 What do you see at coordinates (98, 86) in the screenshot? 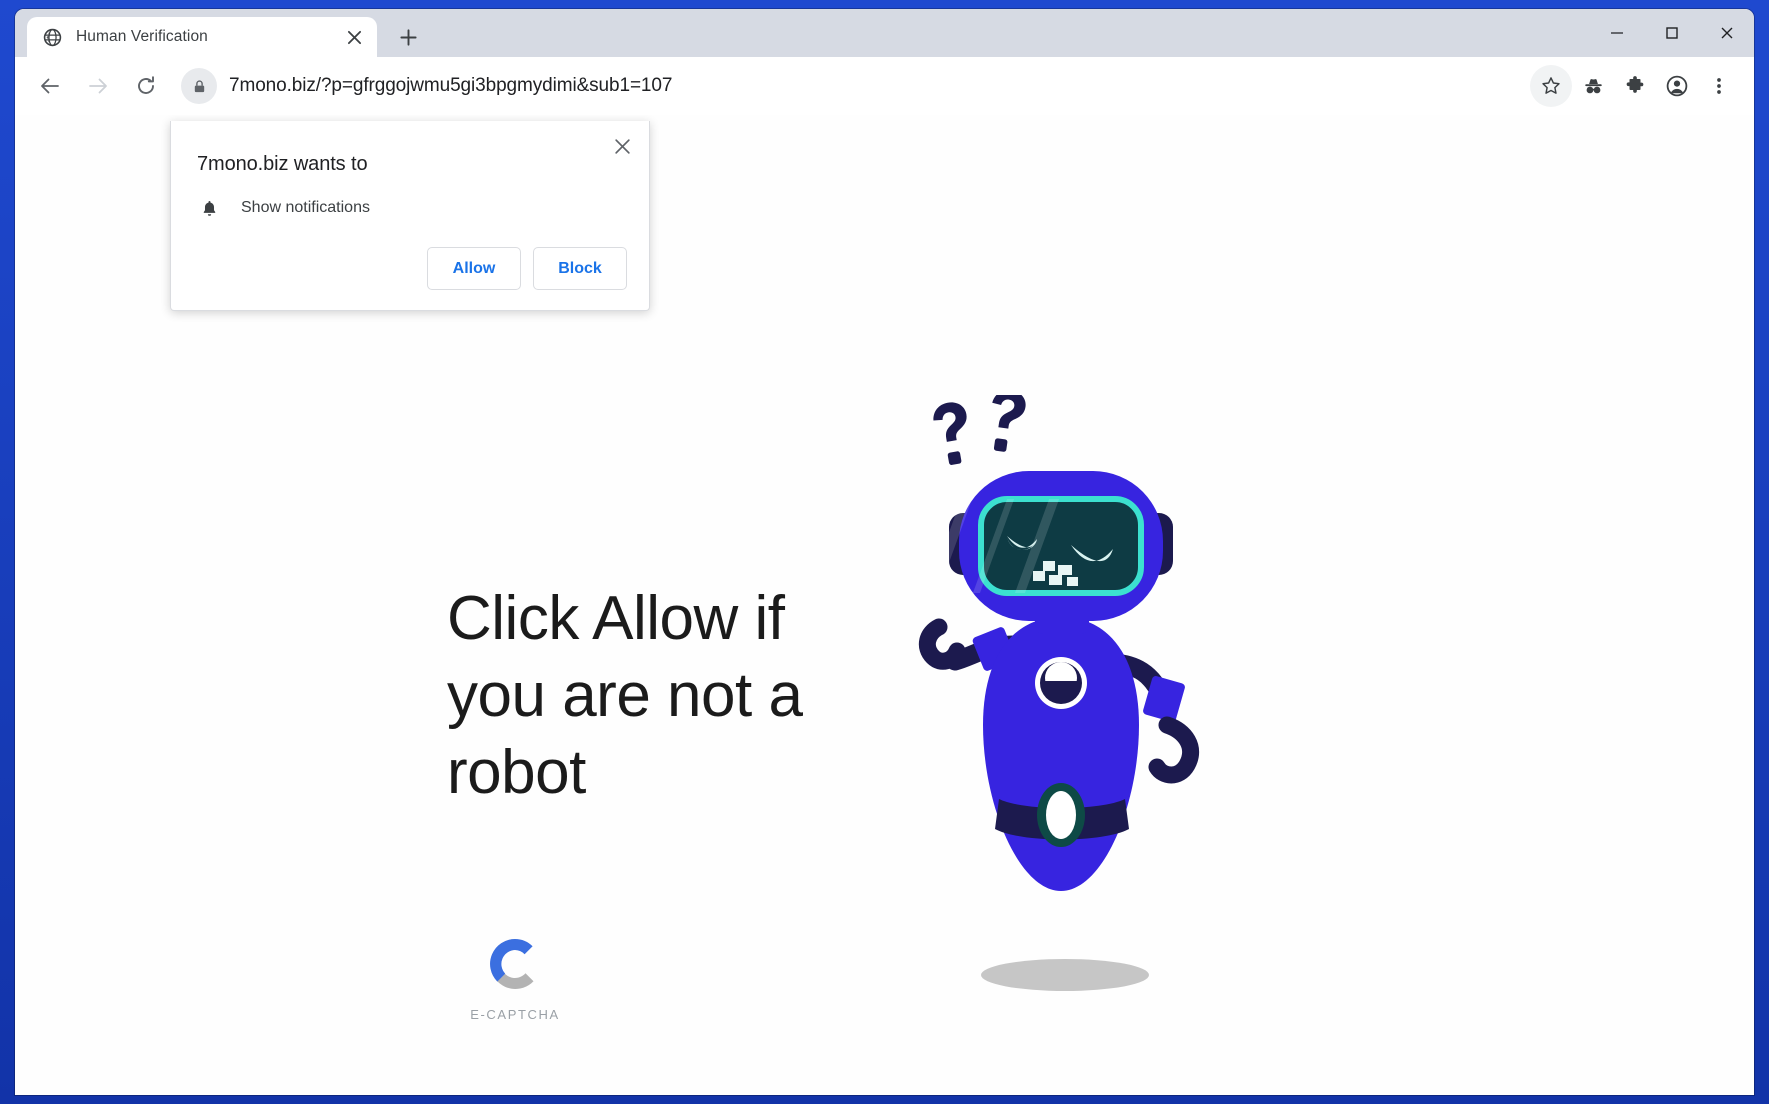
I see `forward-button` at bounding box center [98, 86].